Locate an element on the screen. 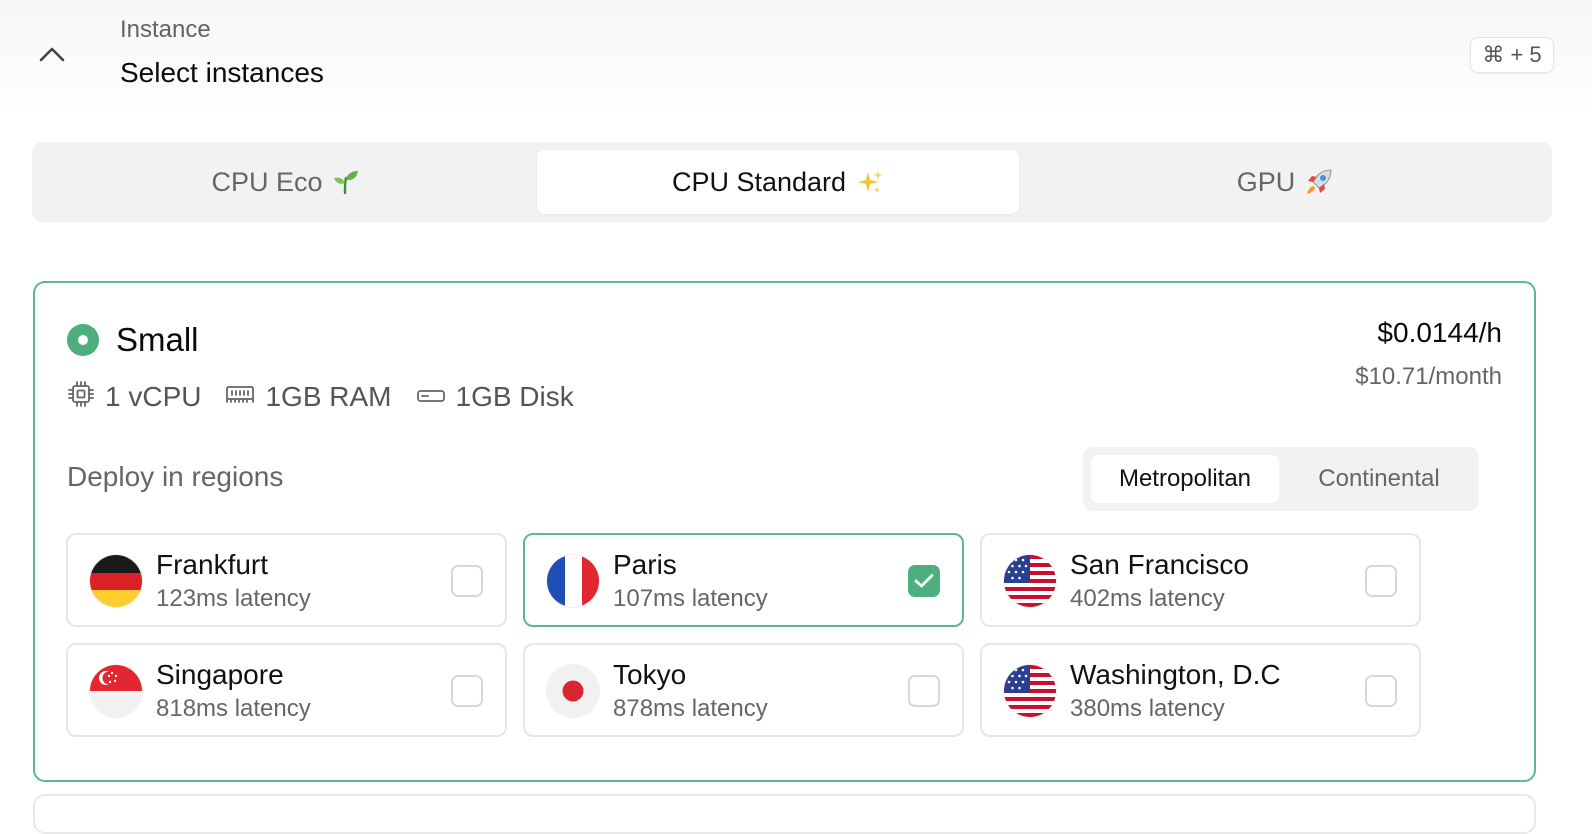 The image size is (1592, 834). spec-cpu-label: 1 vCPU is located at coordinates (153, 396).